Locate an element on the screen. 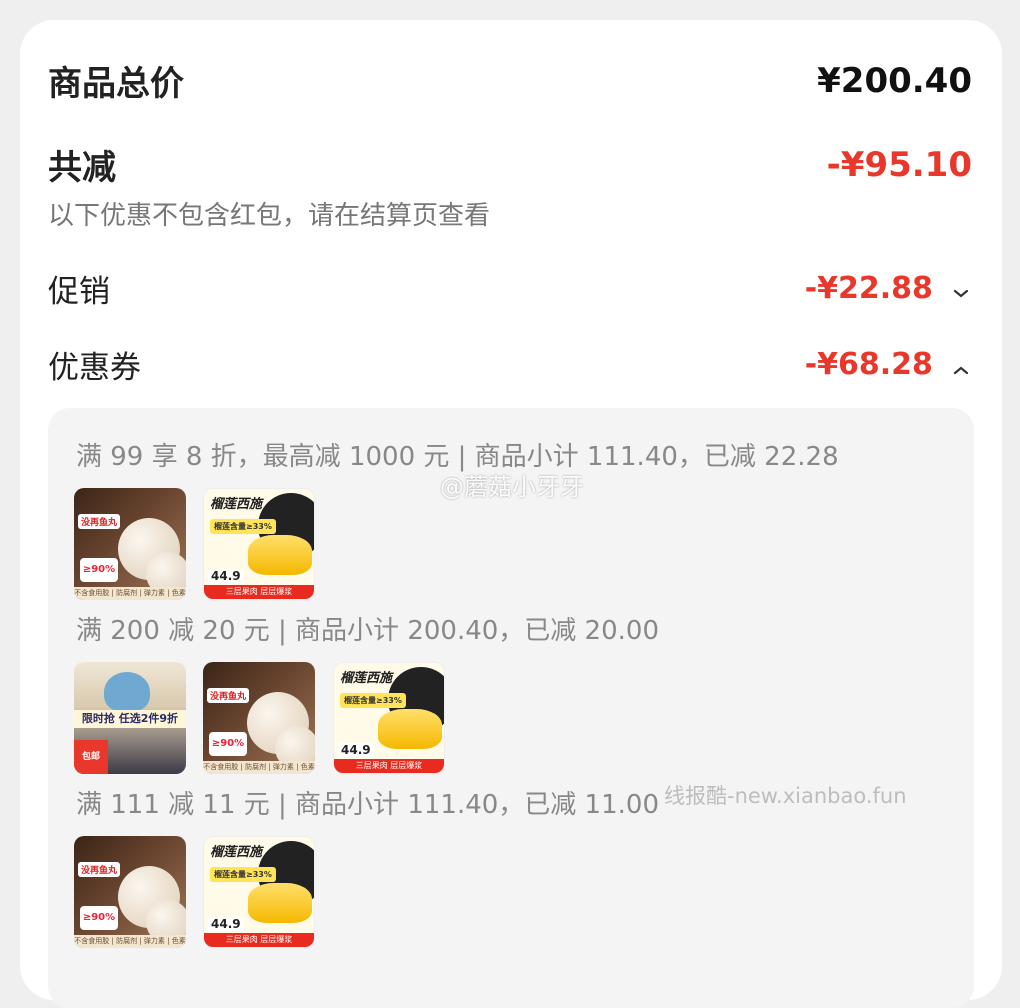 This screenshot has height=1008, width=1020. coupon-value: -¥68.28 is located at coordinates (868, 364).